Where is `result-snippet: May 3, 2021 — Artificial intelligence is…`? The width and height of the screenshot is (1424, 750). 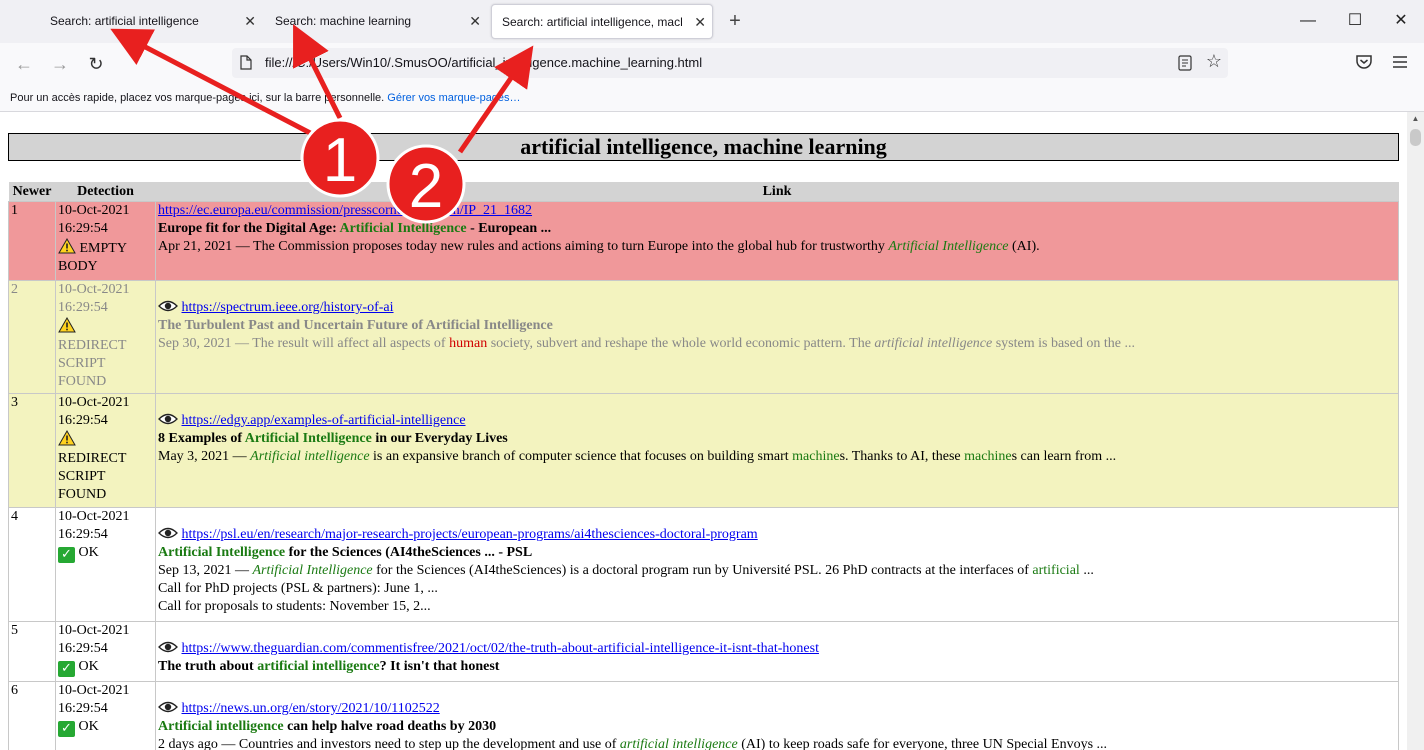 result-snippet: May 3, 2021 — Artificial intelligence is… is located at coordinates (777, 457).